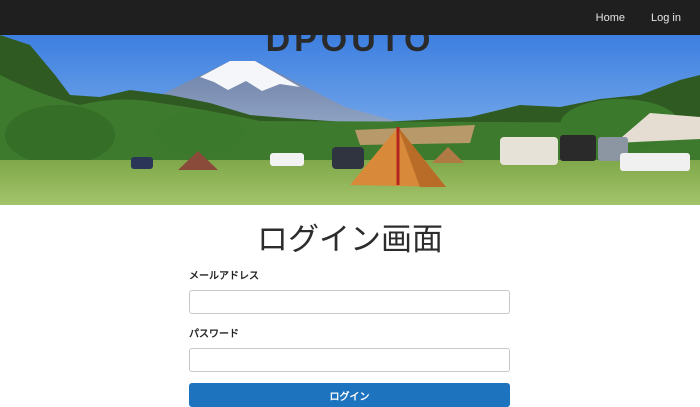  I want to click on top-navbar: Home Log in, so click(350, 17).